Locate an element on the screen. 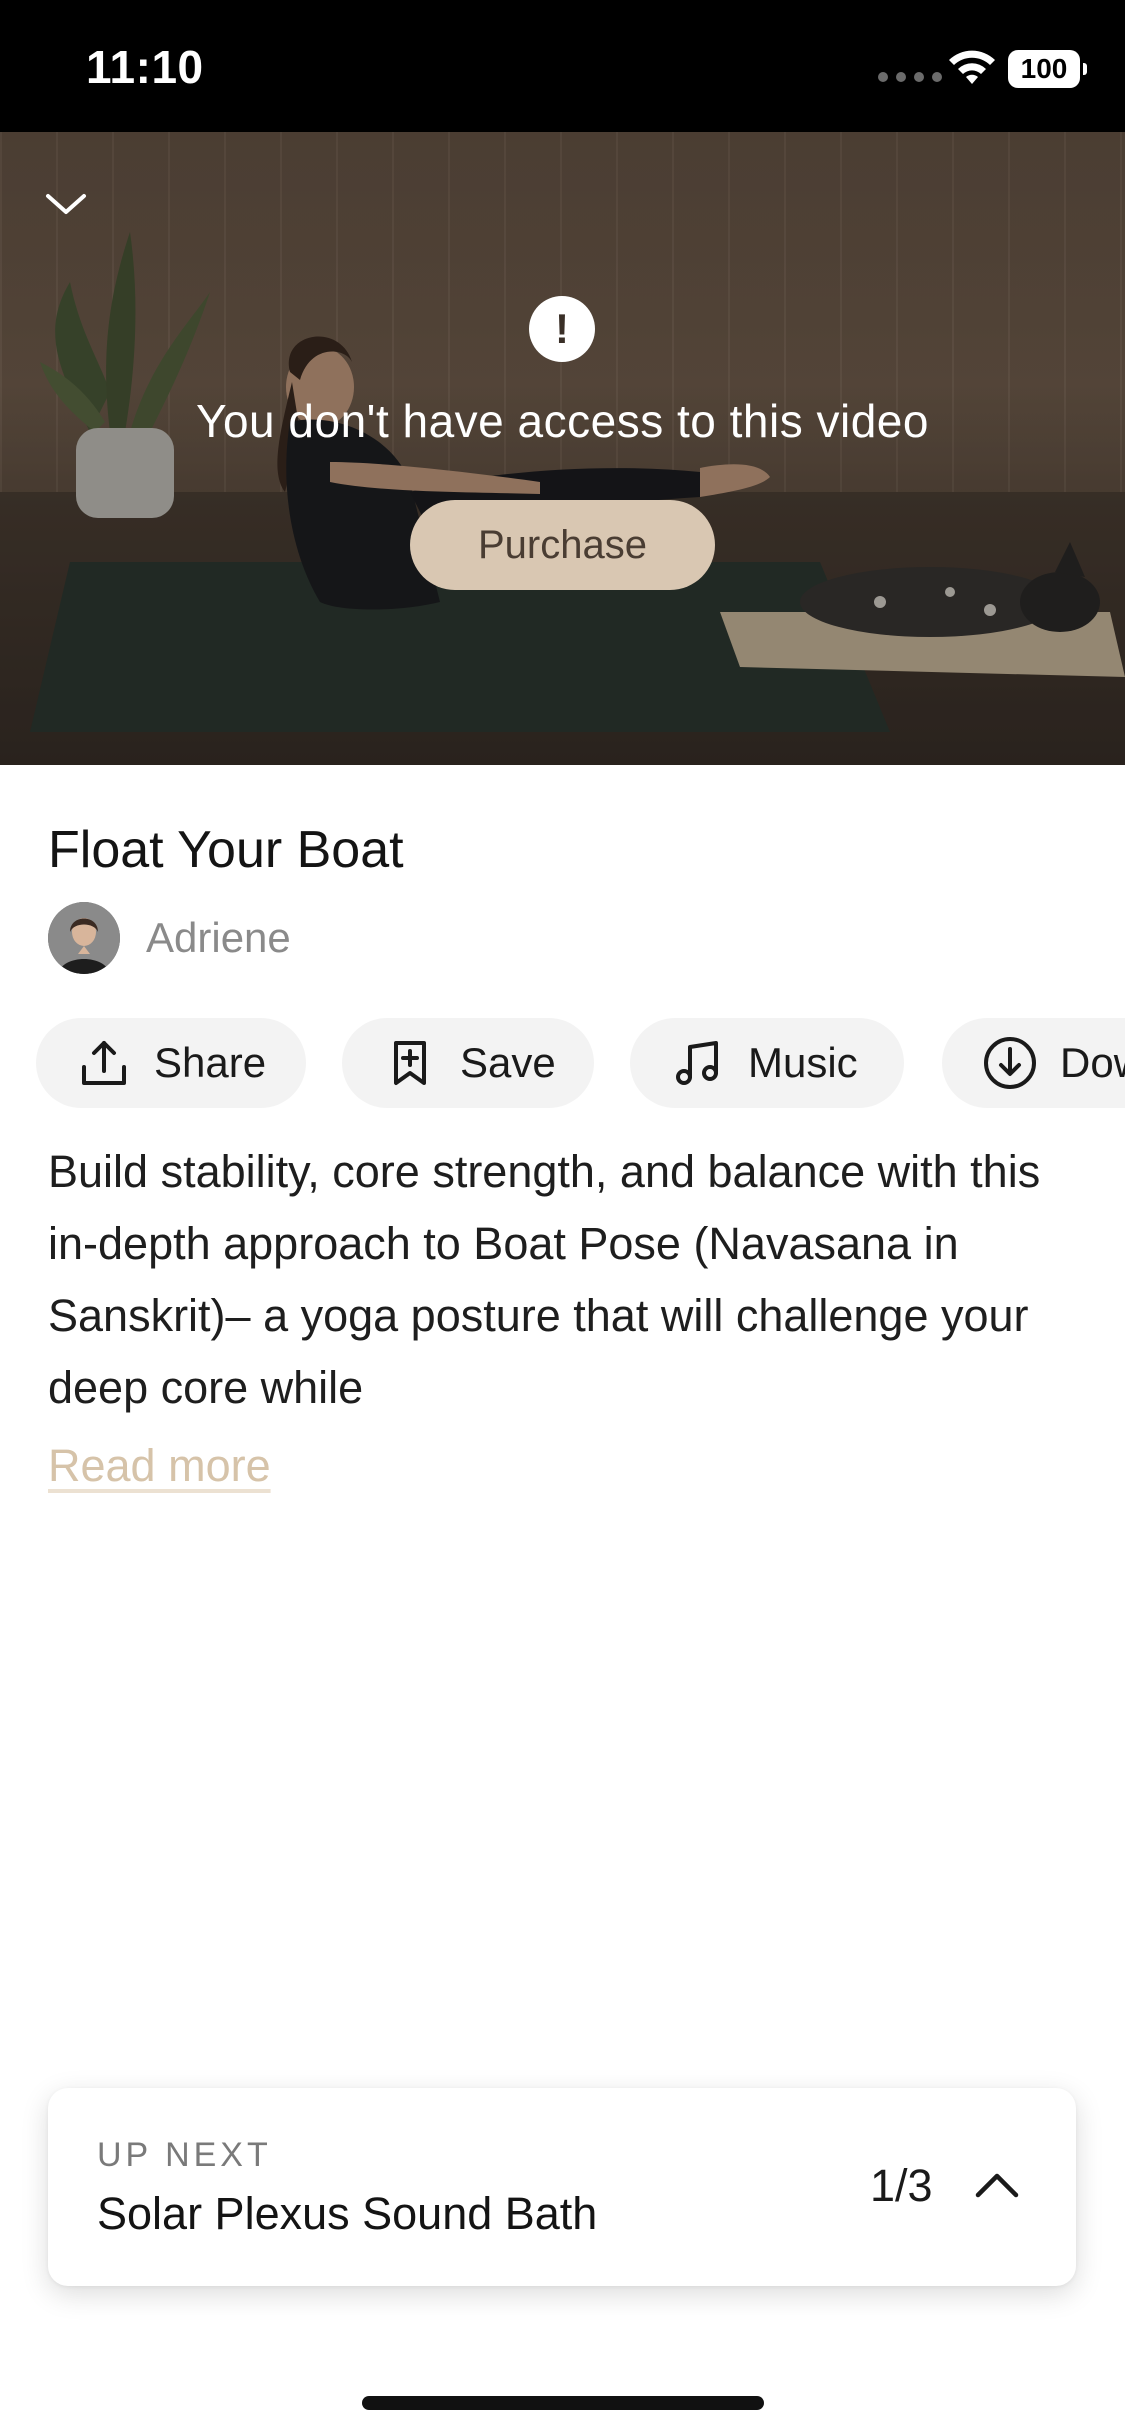  cellular-signal-icon is located at coordinates (910, 77).